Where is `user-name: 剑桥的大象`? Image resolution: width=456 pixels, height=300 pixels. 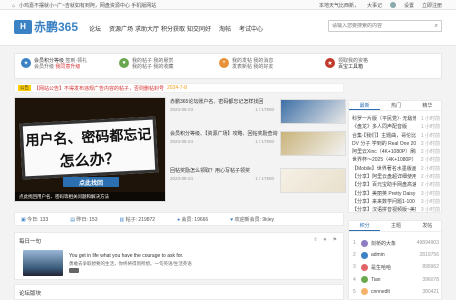 user-name: 剑桥的大象 is located at coordinates (392, 243).